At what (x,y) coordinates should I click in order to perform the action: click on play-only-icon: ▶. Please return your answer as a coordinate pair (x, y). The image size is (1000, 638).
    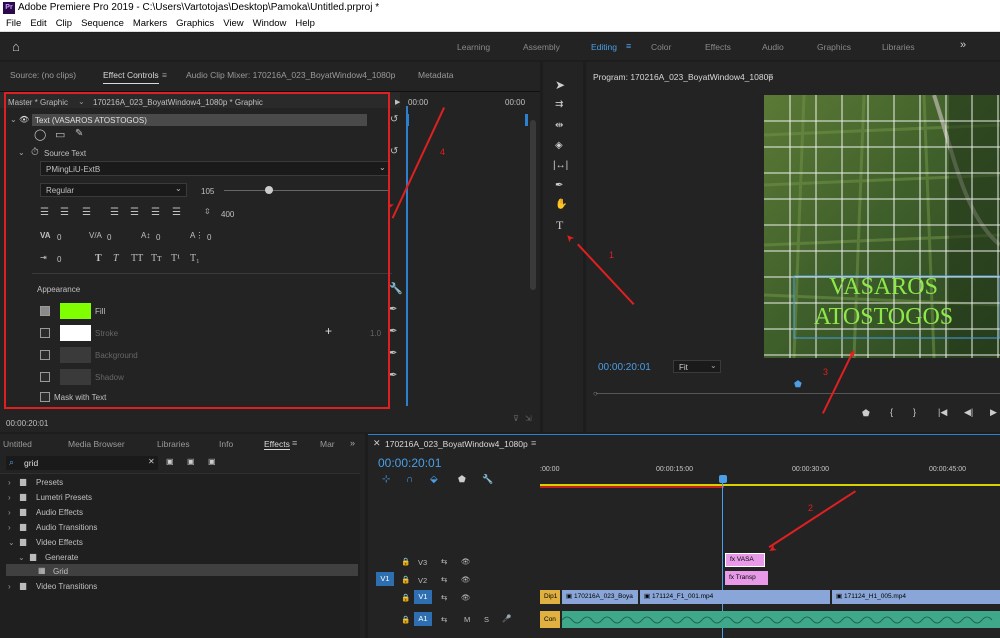
    Looking at the image, I should click on (397, 102).